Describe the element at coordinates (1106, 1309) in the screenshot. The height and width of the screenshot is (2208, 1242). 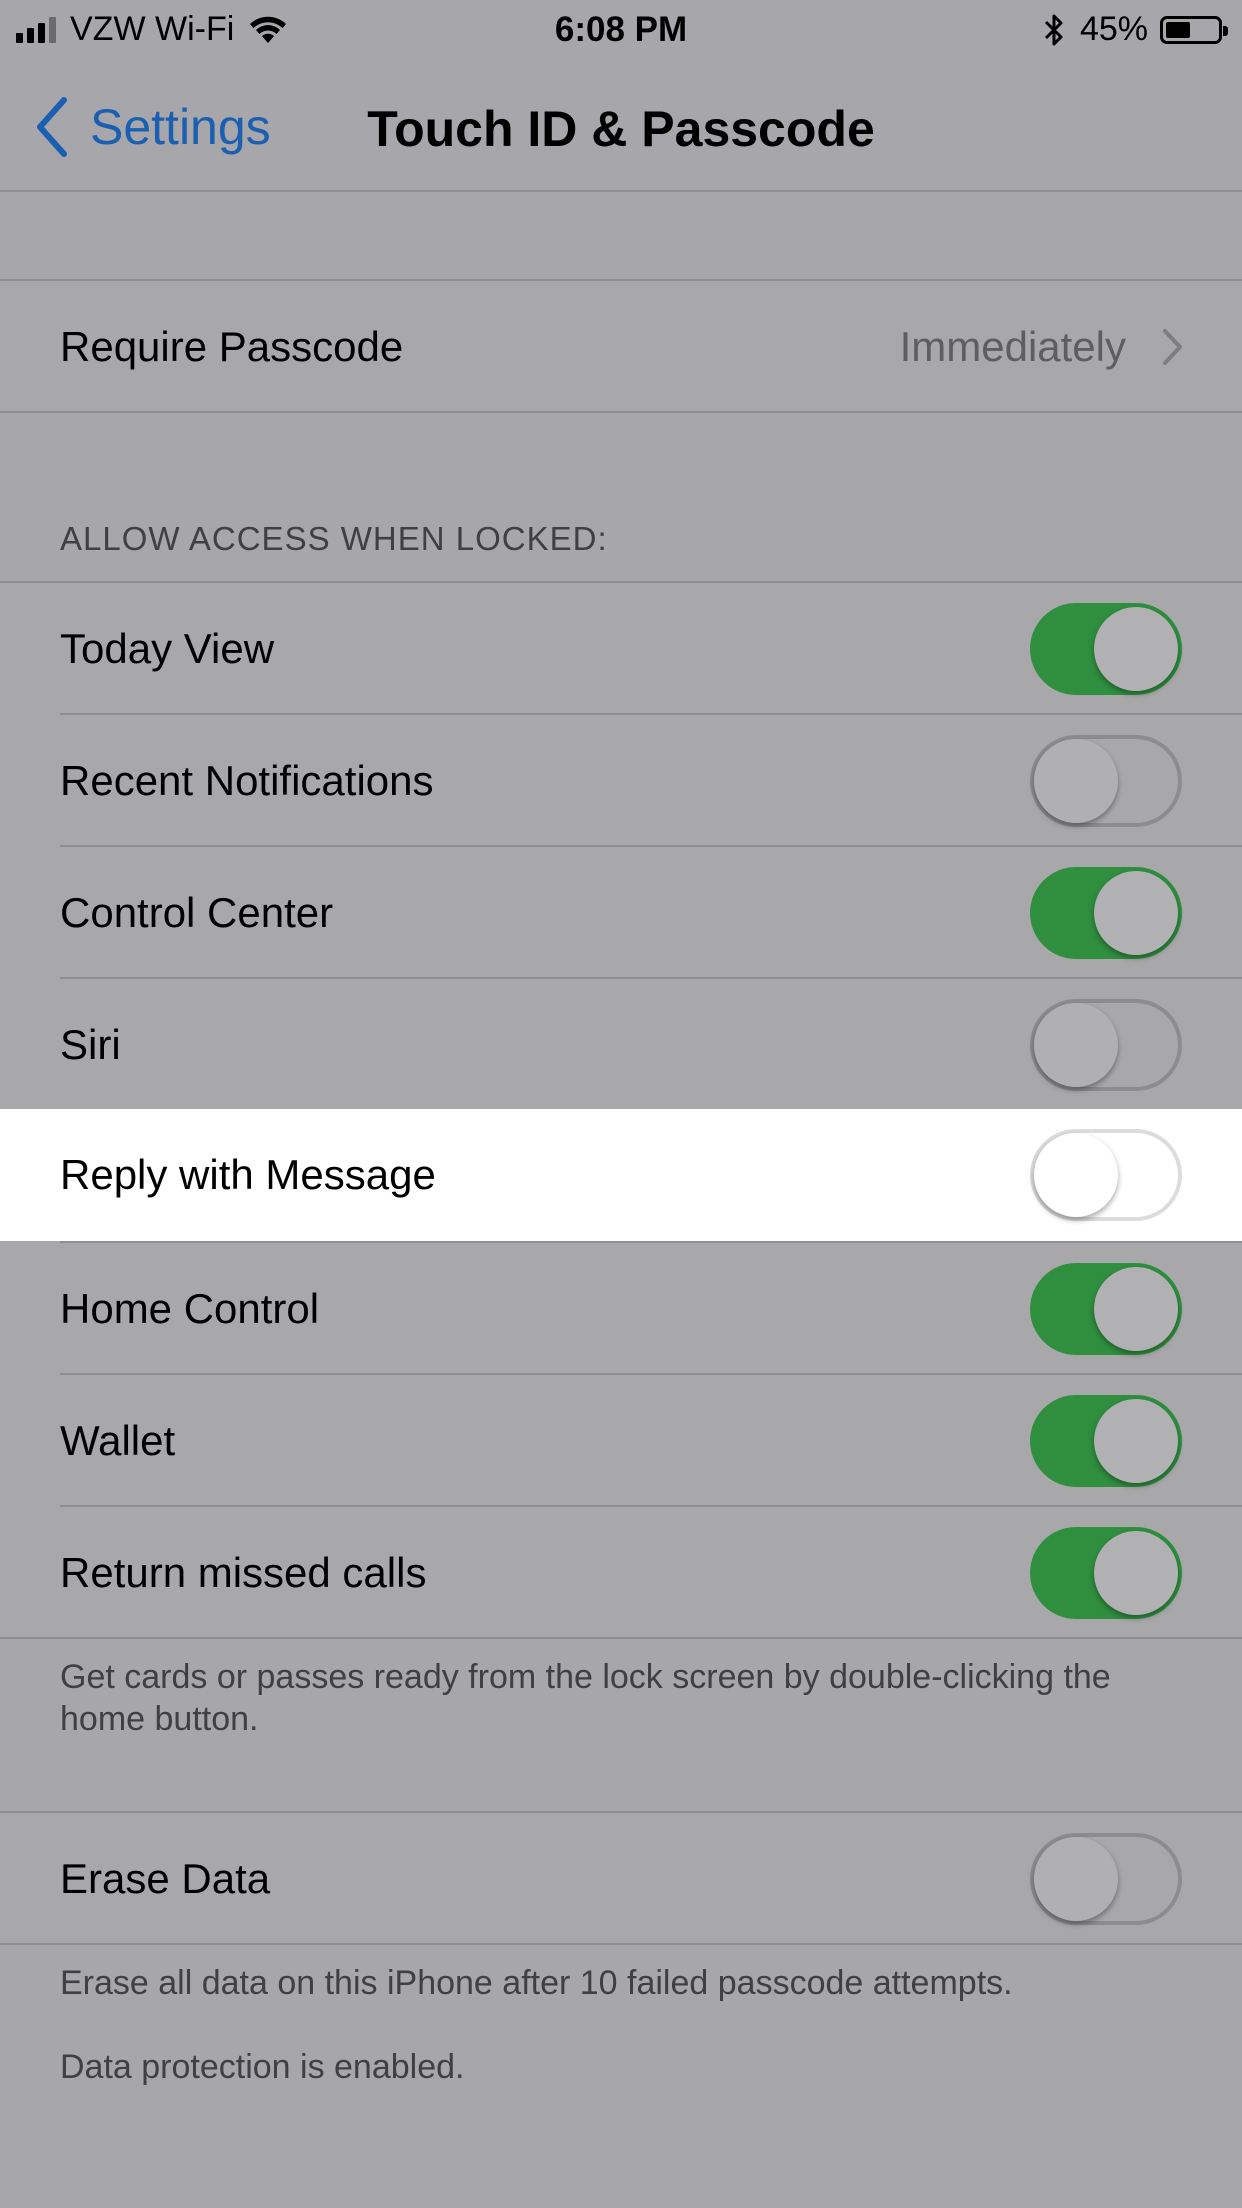
I see `home-control-toggle` at that location.